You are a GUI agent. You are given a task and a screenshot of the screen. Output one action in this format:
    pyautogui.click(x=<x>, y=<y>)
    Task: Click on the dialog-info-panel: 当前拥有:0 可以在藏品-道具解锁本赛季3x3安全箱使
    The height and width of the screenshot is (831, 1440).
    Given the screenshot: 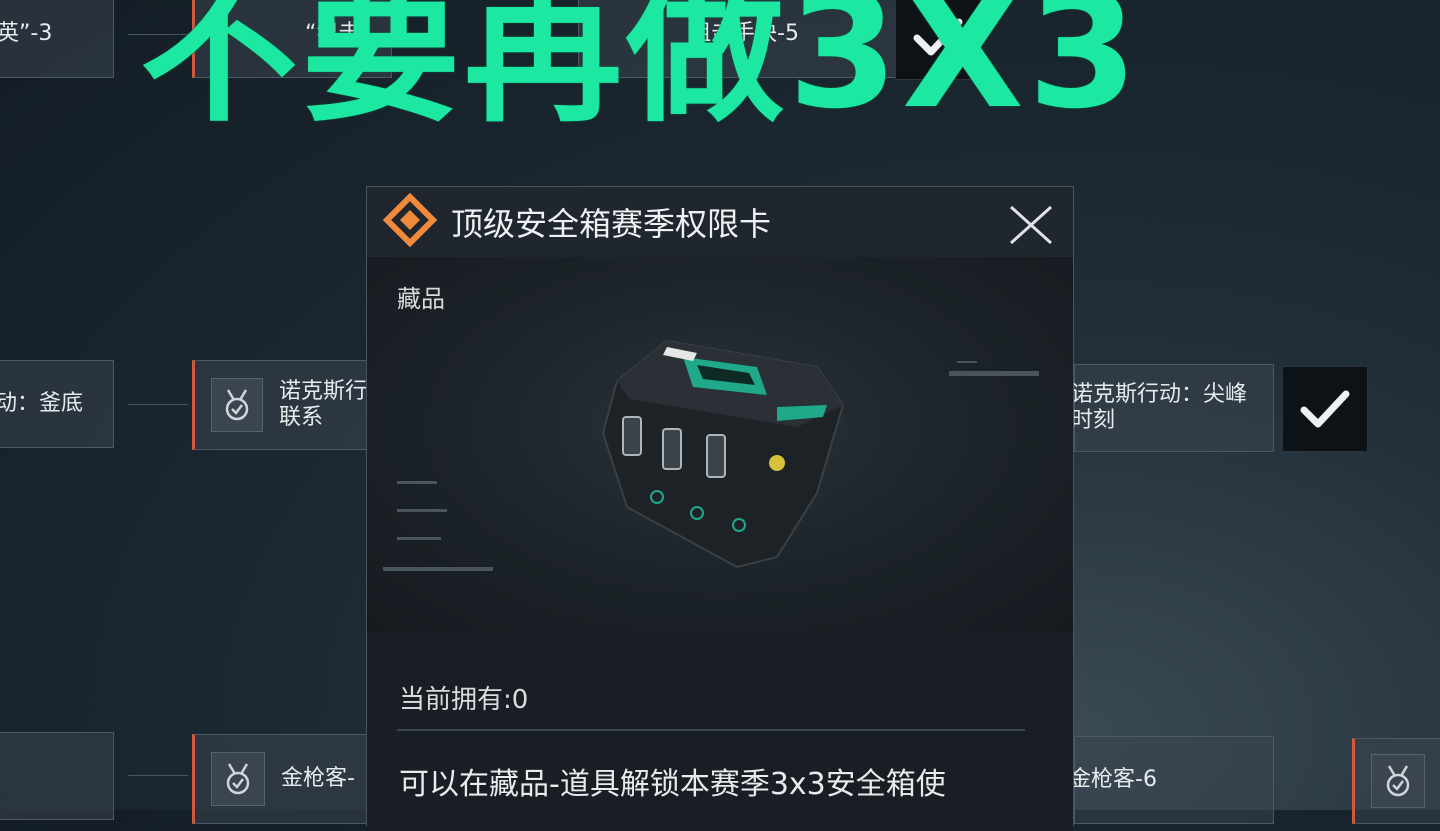 What is the action you would take?
    pyautogui.click(x=720, y=731)
    